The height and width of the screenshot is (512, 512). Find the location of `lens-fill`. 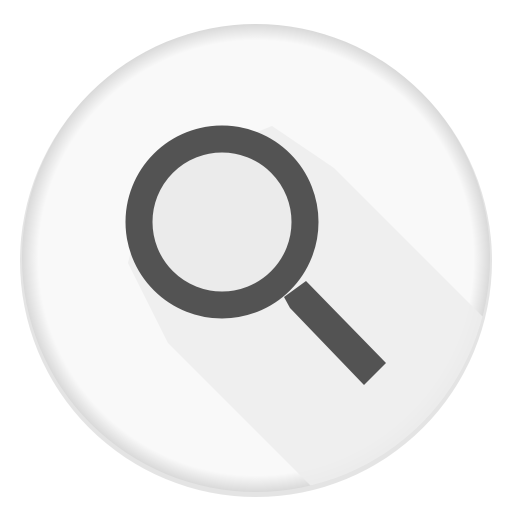

lens-fill is located at coordinates (222, 222).